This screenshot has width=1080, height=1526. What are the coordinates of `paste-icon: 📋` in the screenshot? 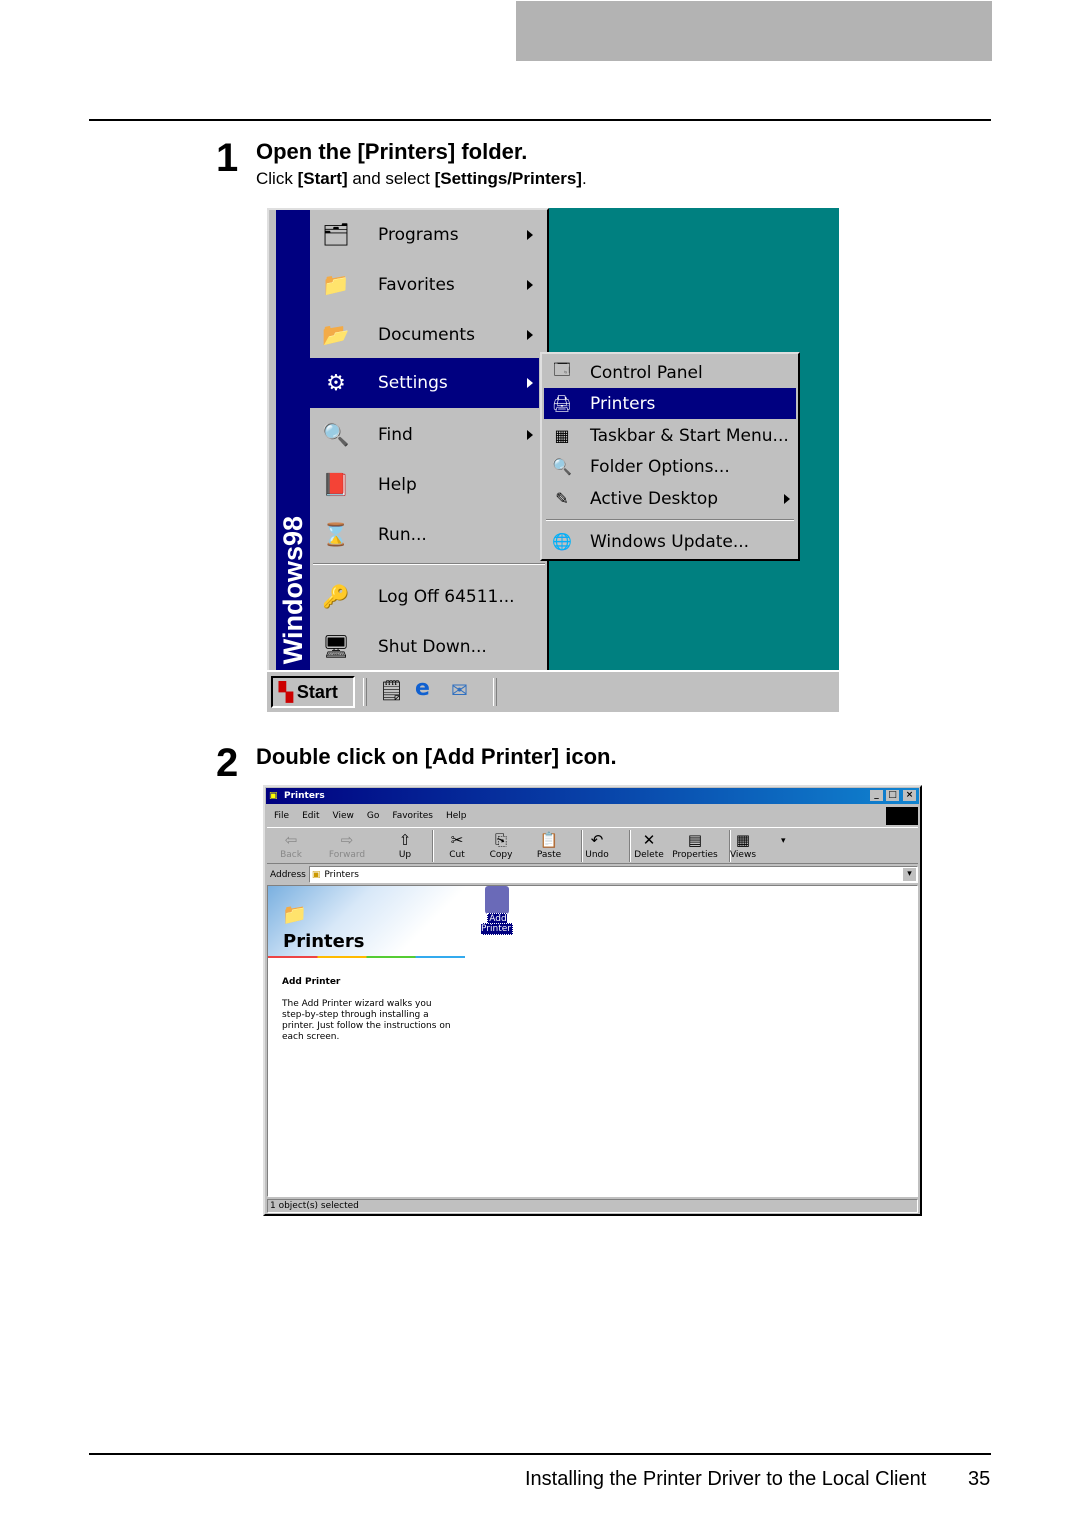 It's located at (549, 840).